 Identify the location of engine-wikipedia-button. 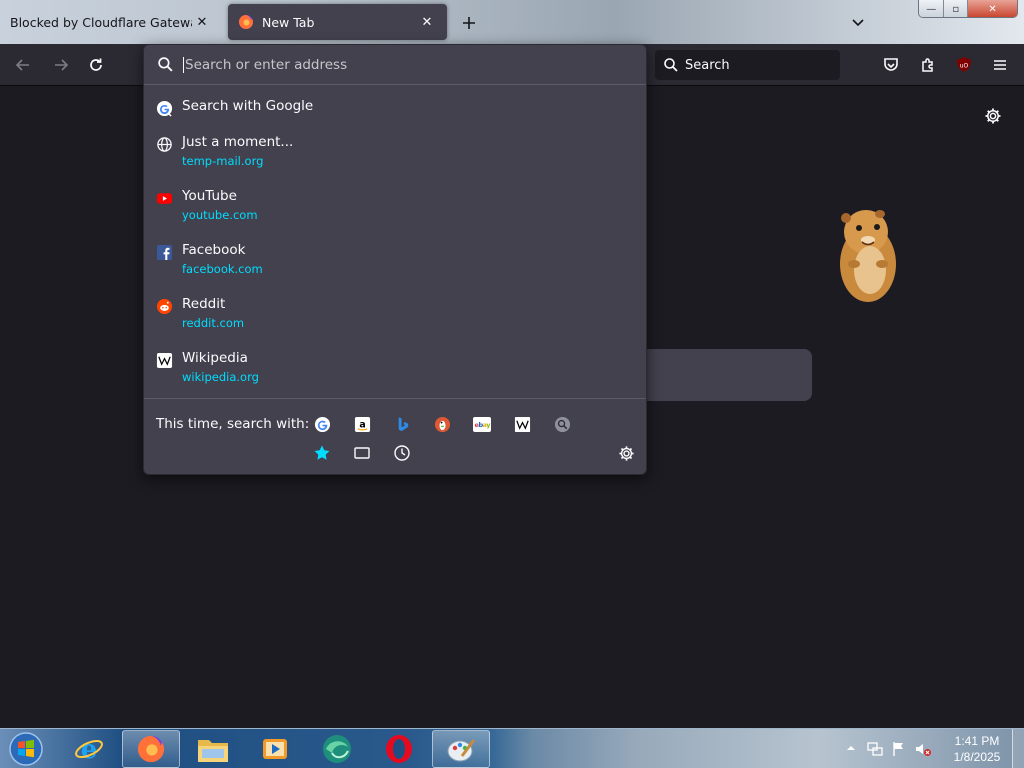
(522, 424).